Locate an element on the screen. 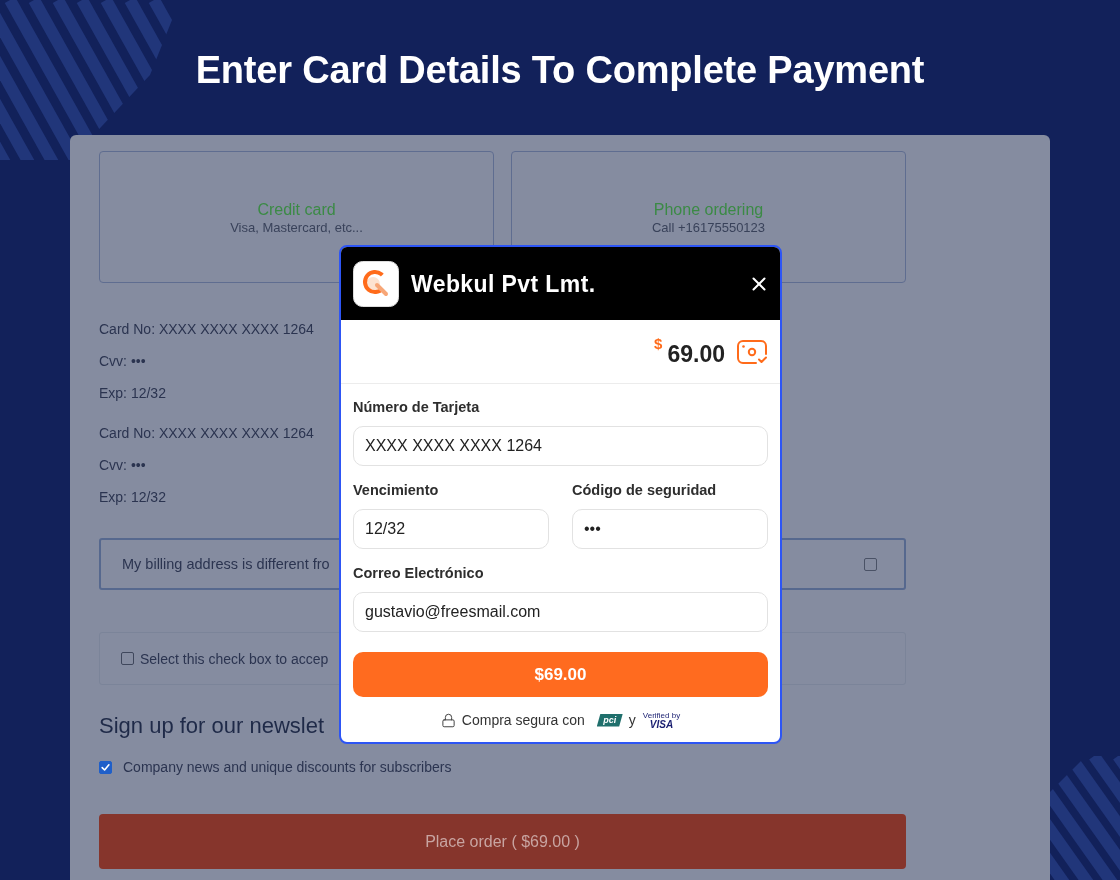  option-title: Phone ordering is located at coordinates (708, 210).